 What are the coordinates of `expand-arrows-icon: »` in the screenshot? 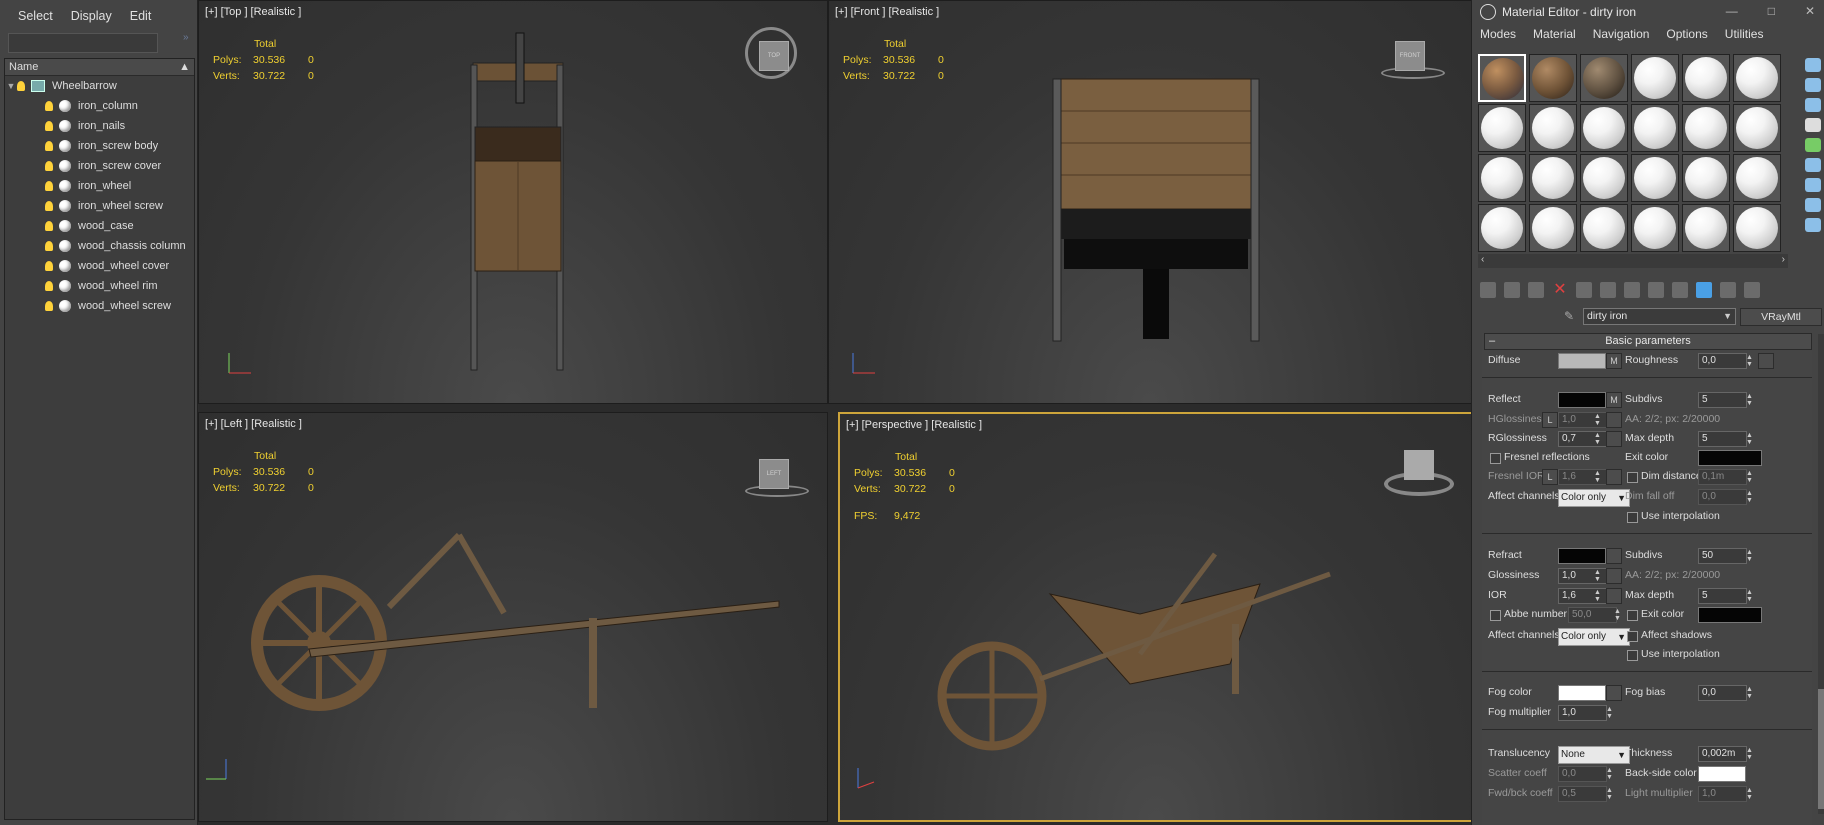 It's located at (186, 37).